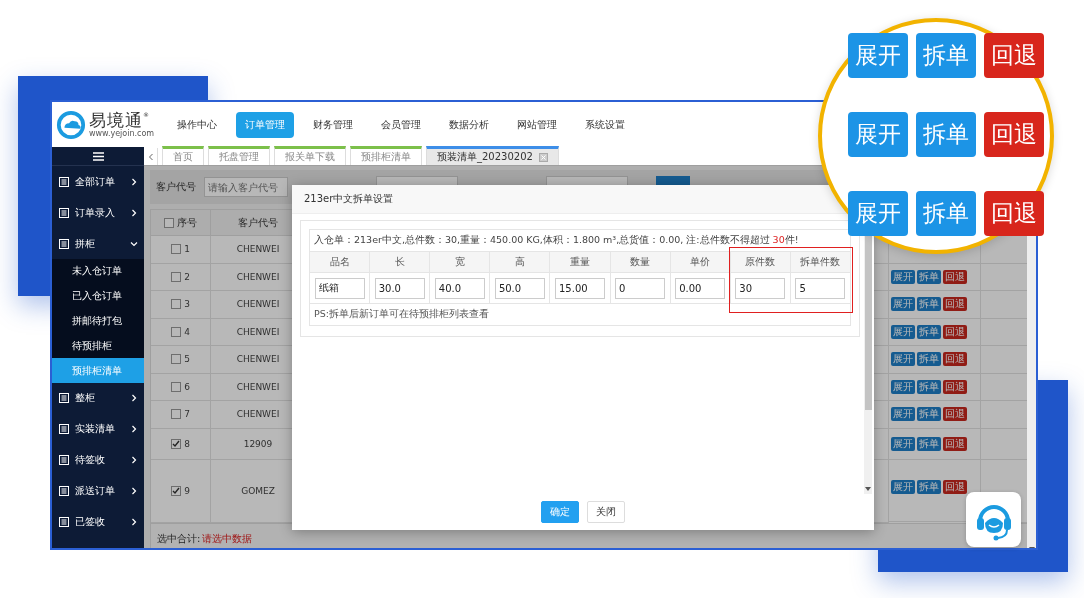 The height and width of the screenshot is (598, 1084). I want to click on sidebar-item: 派送订单, so click(98, 491).